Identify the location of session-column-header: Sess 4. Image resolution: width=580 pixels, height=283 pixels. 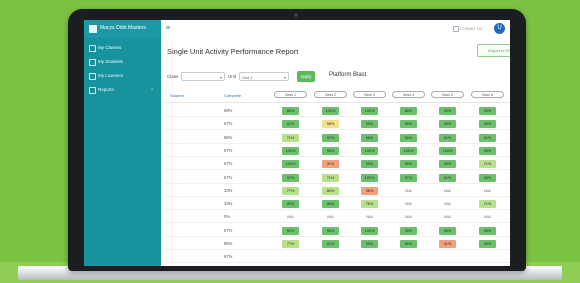
(408, 94).